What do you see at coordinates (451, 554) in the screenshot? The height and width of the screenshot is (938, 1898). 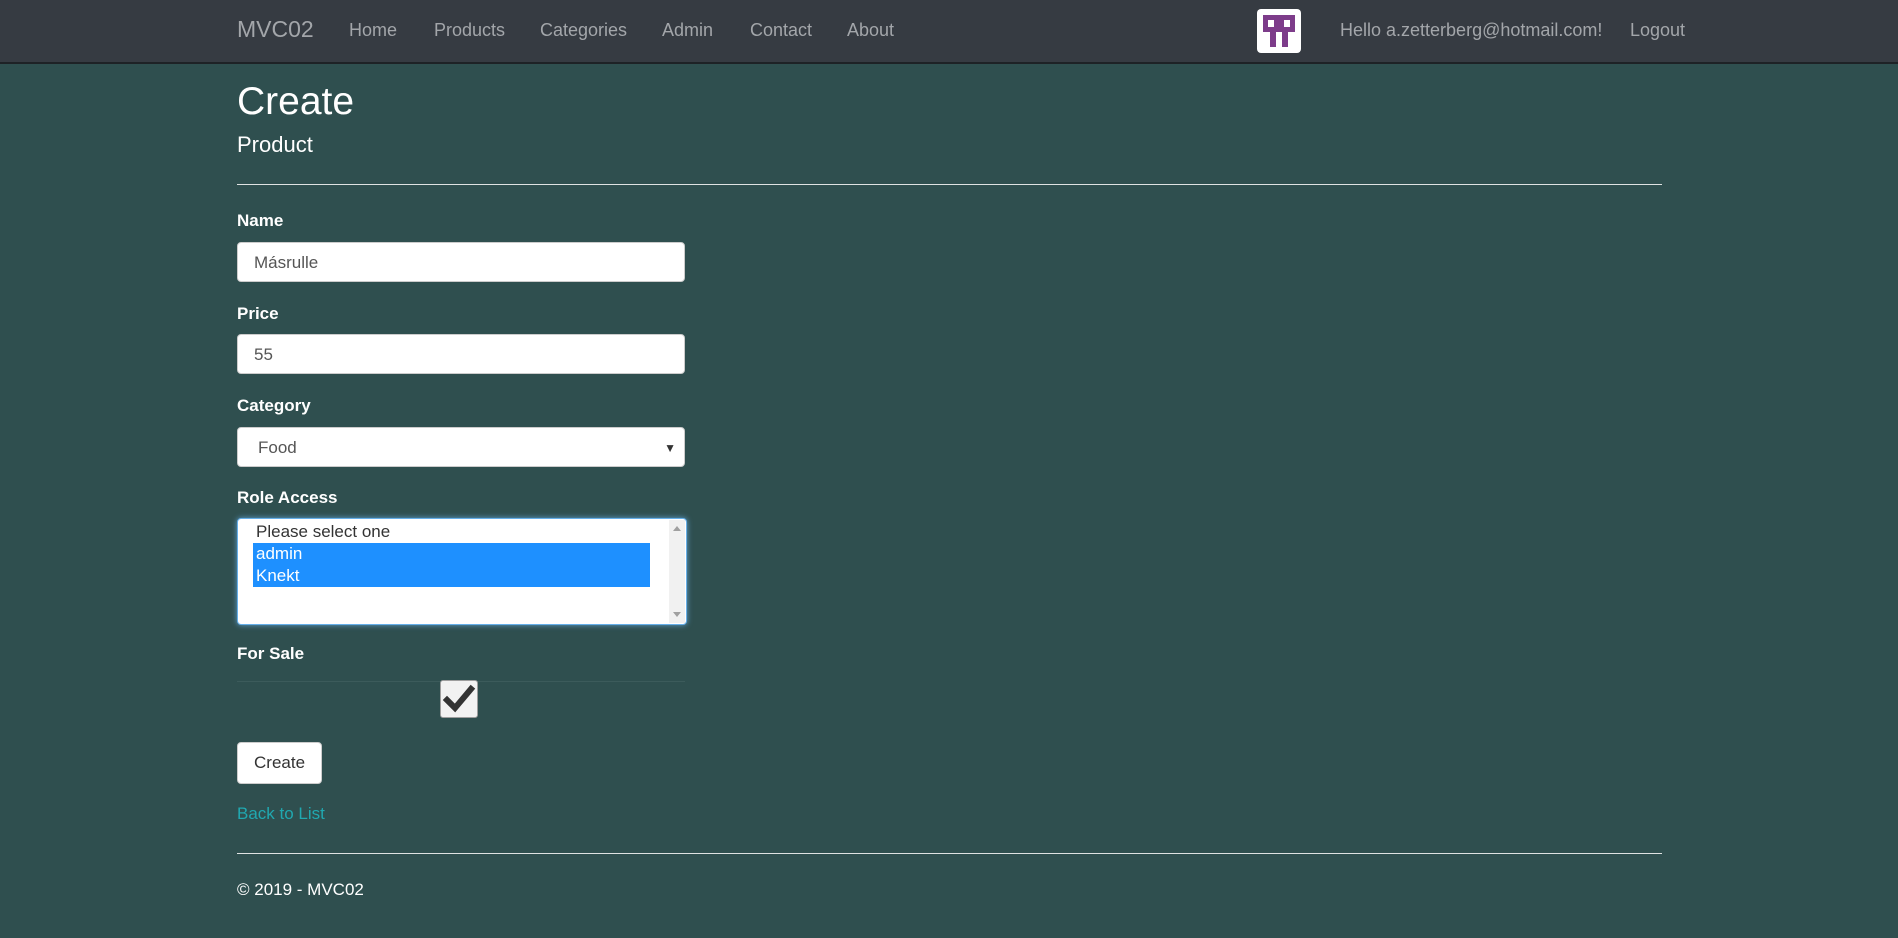 I see `role-option-admin: admin` at bounding box center [451, 554].